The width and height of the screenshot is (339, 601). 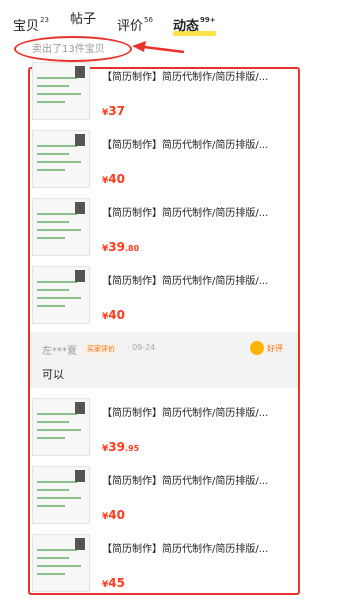 I want to click on tab-posts-label: 帖子, so click(x=83, y=19).